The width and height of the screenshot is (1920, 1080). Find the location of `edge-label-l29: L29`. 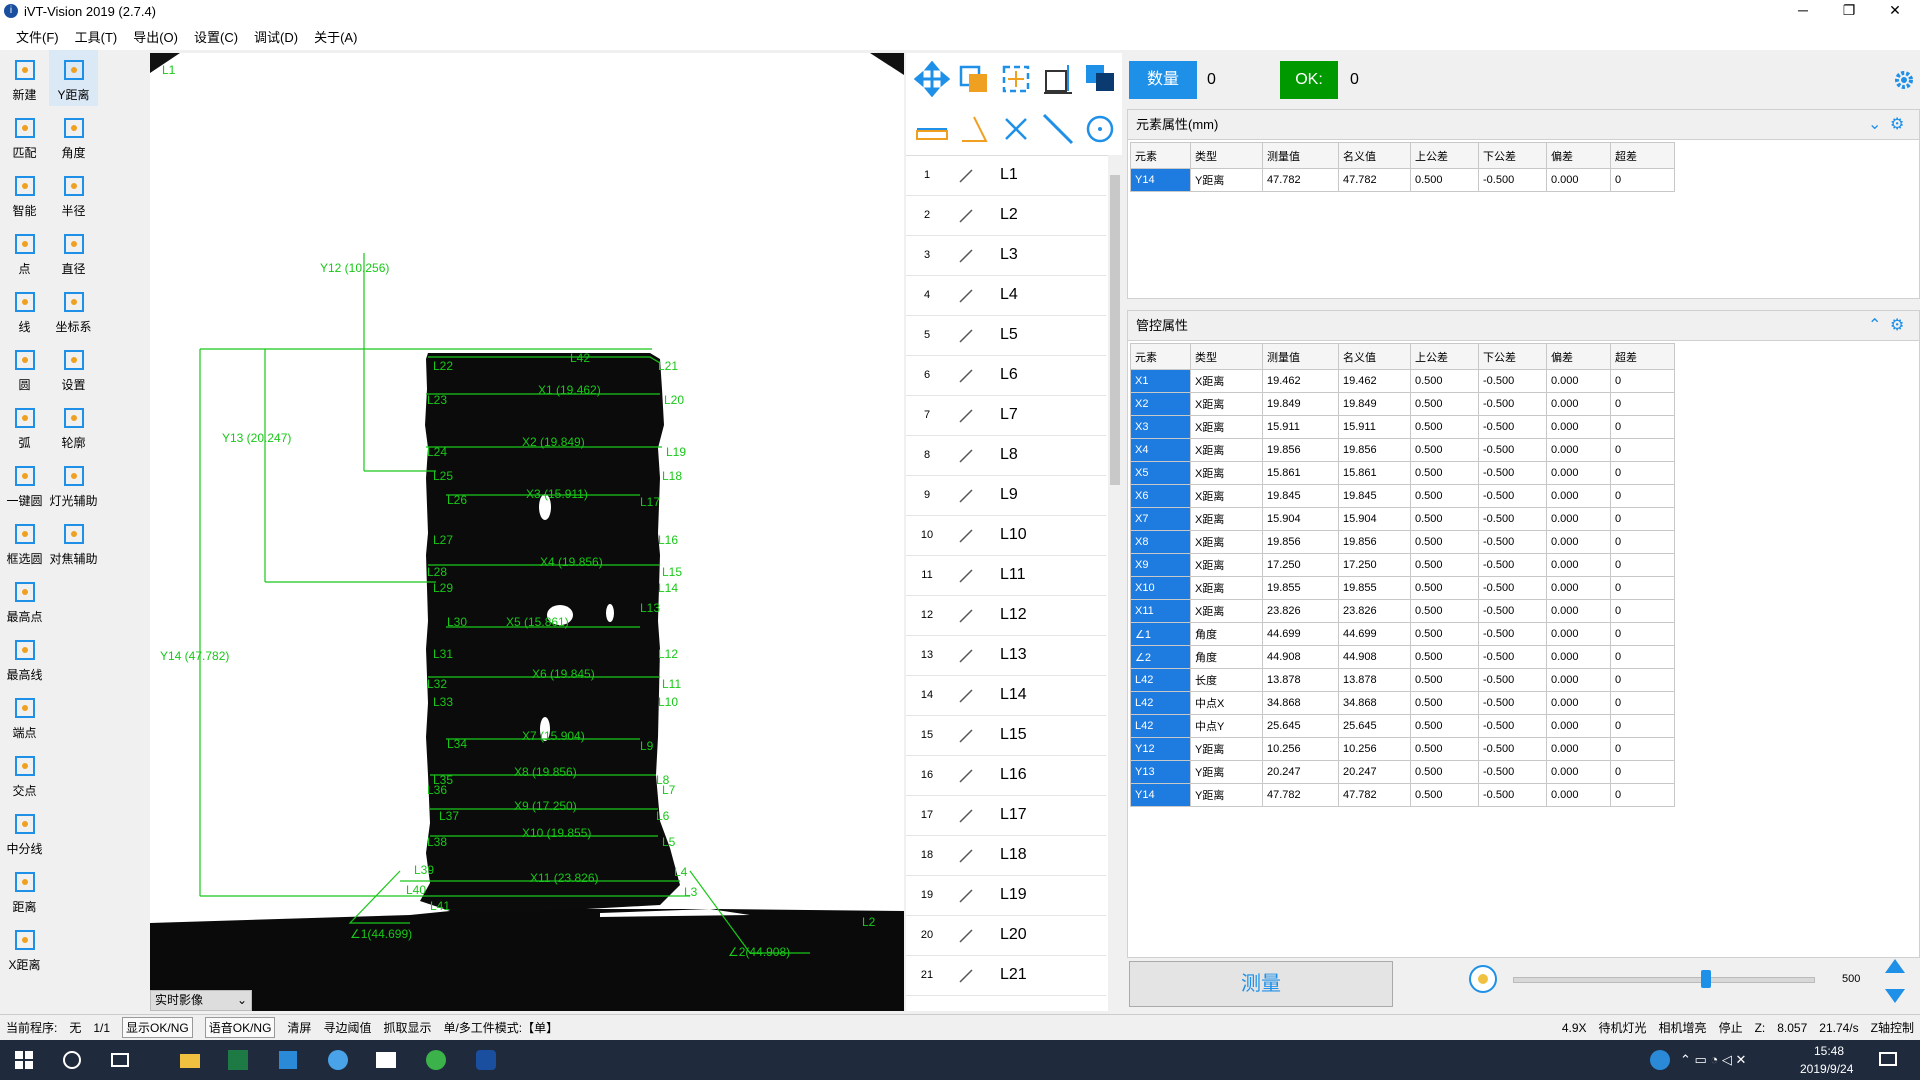

edge-label-l29: L29 is located at coordinates (443, 588).